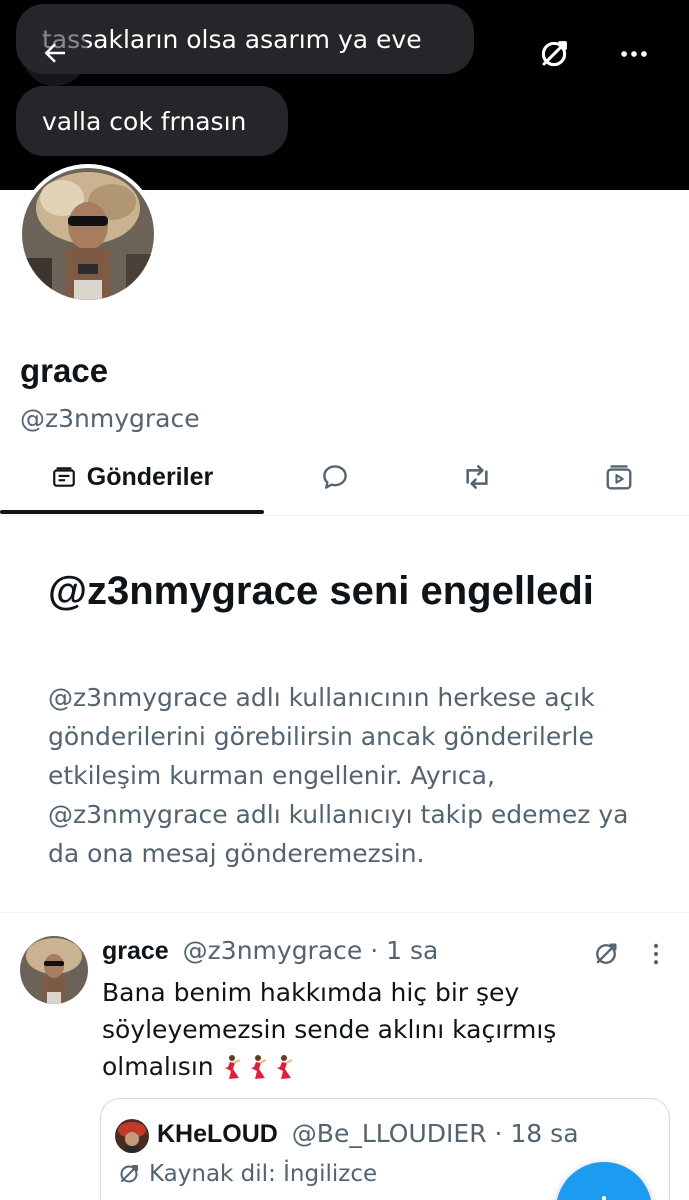  I want to click on tab-replies, so click(335, 477).